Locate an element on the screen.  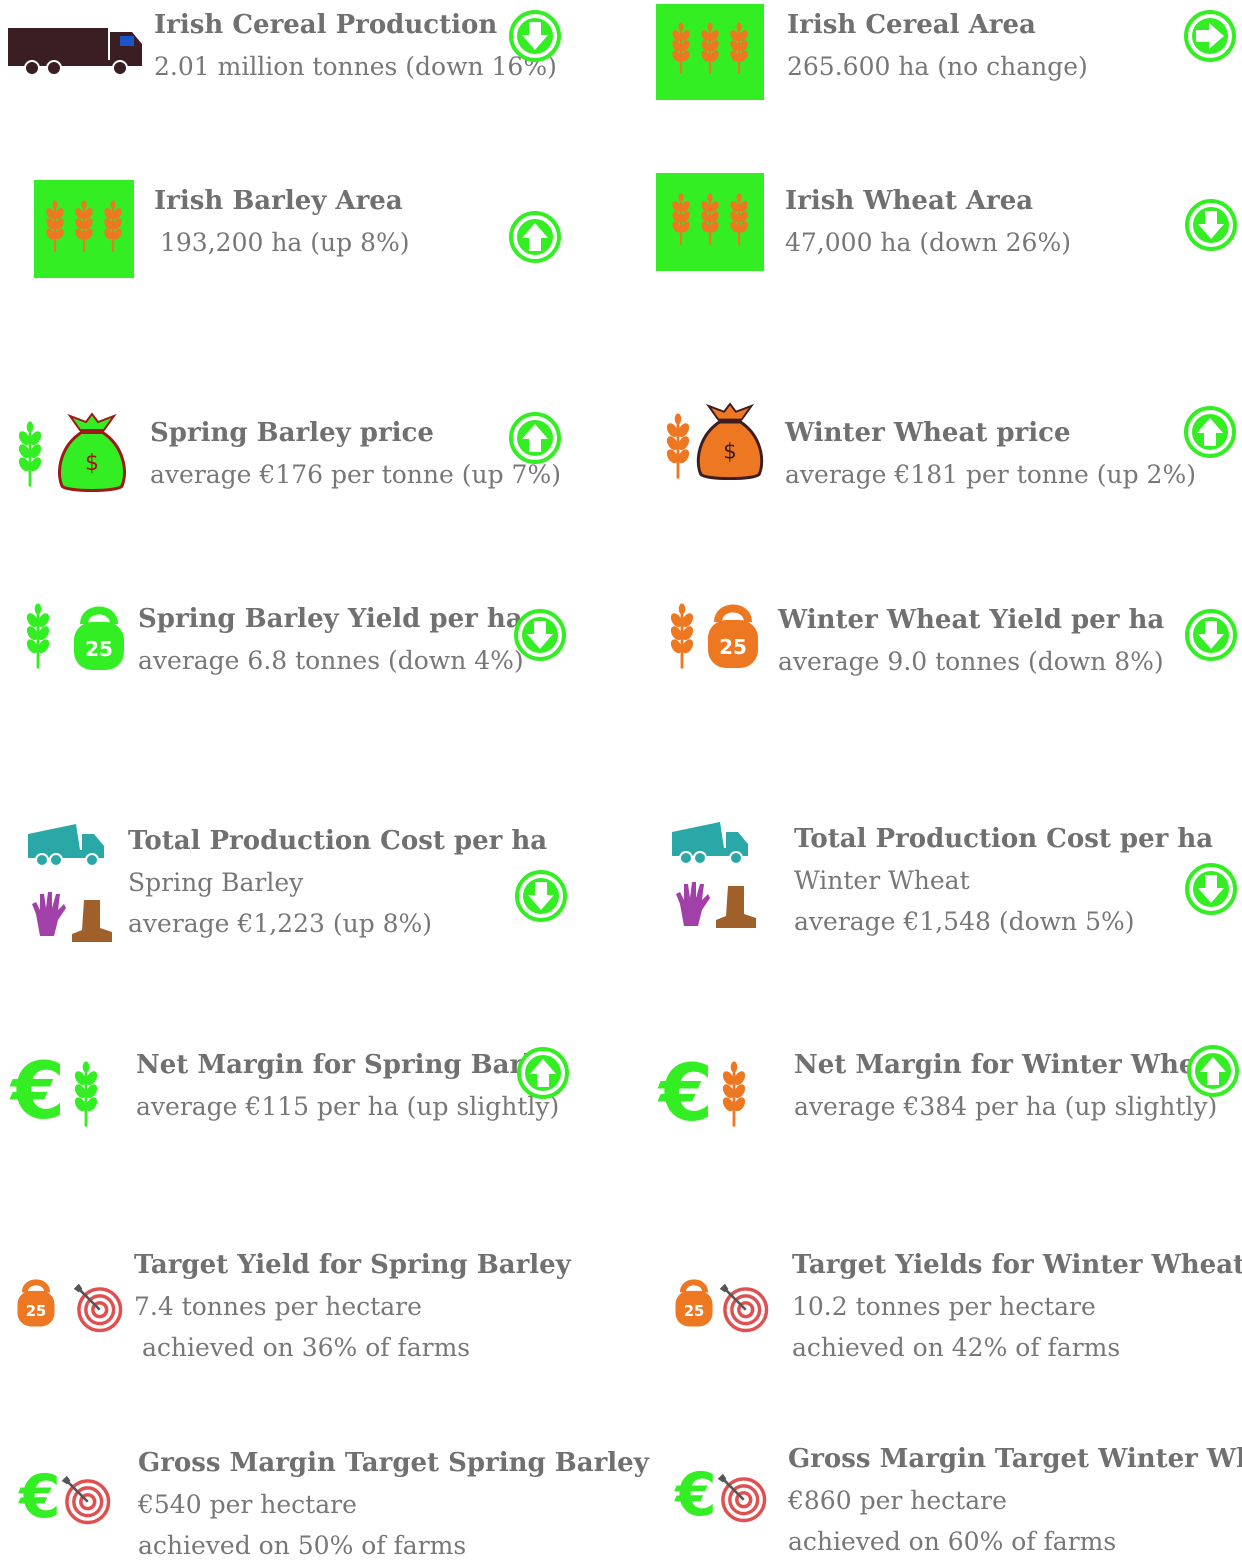
item-wheat-area: Irish Wheat Area 47,000 ha (down 26%) is located at coordinates (931, 230).